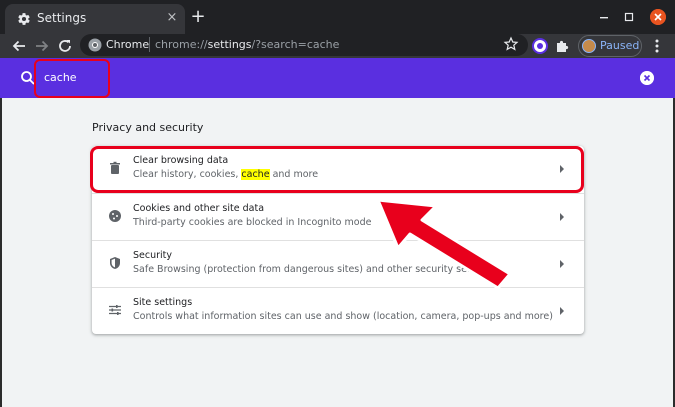  Describe the element at coordinates (181, 44) in the screenshot. I see `url-host: chrome://` at that location.